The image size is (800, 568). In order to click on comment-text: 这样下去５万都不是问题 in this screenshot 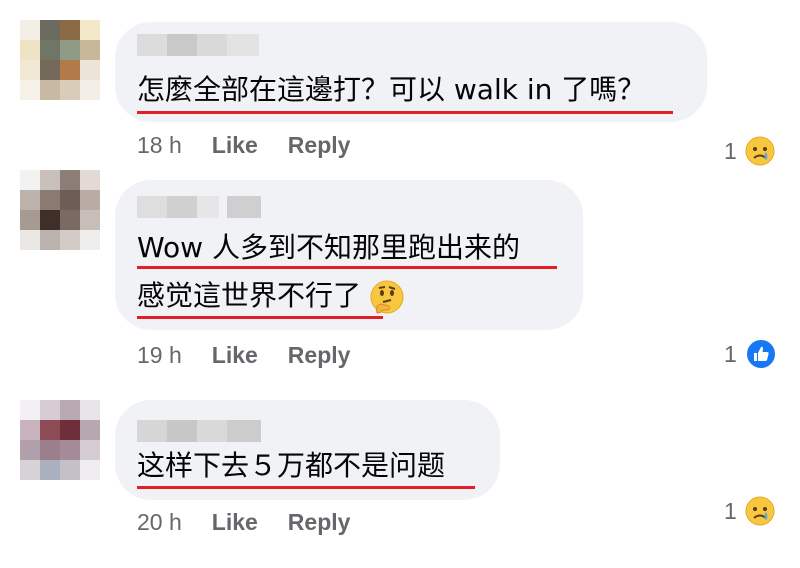, I will do `click(291, 465)`.